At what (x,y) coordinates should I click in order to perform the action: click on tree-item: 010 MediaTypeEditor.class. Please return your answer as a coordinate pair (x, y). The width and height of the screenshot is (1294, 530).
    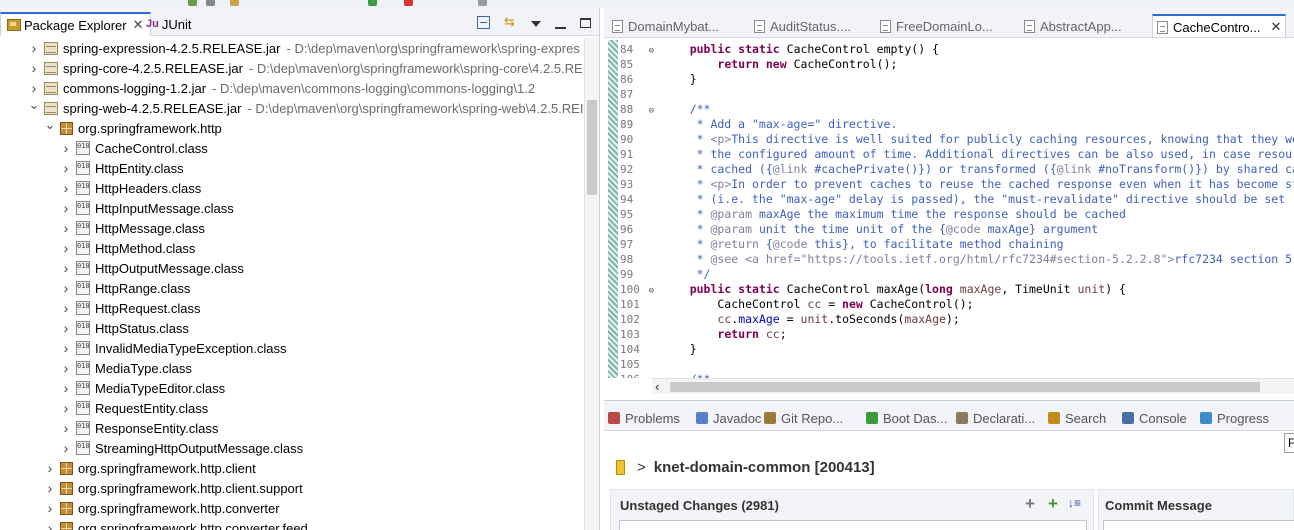
    Looking at the image, I should click on (142, 388).